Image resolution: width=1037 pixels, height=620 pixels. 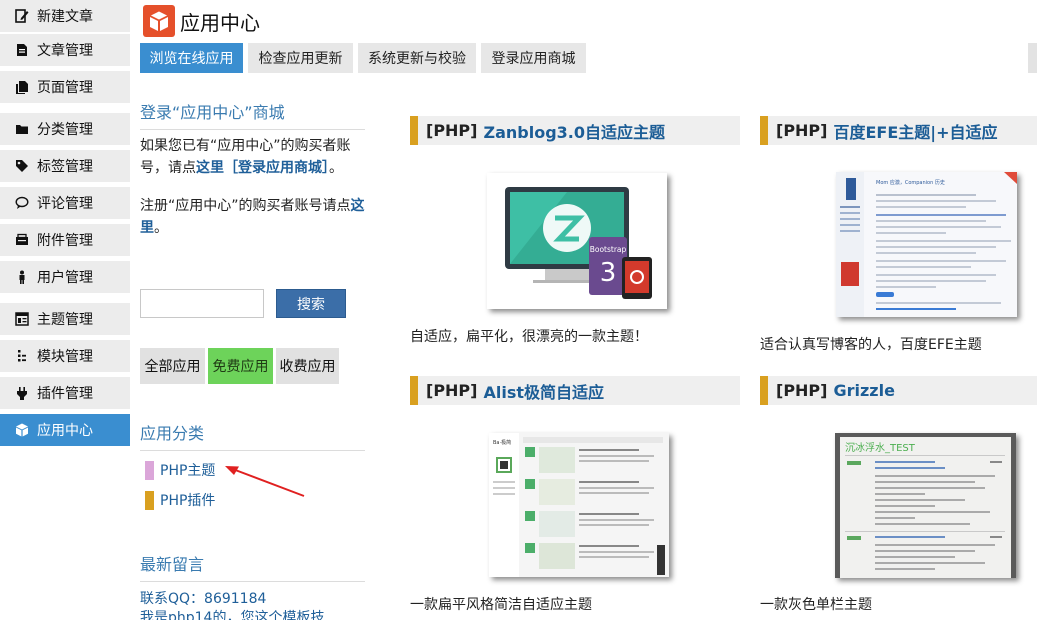 I want to click on sidebar-item-label: 插件管理, so click(x=65, y=394).